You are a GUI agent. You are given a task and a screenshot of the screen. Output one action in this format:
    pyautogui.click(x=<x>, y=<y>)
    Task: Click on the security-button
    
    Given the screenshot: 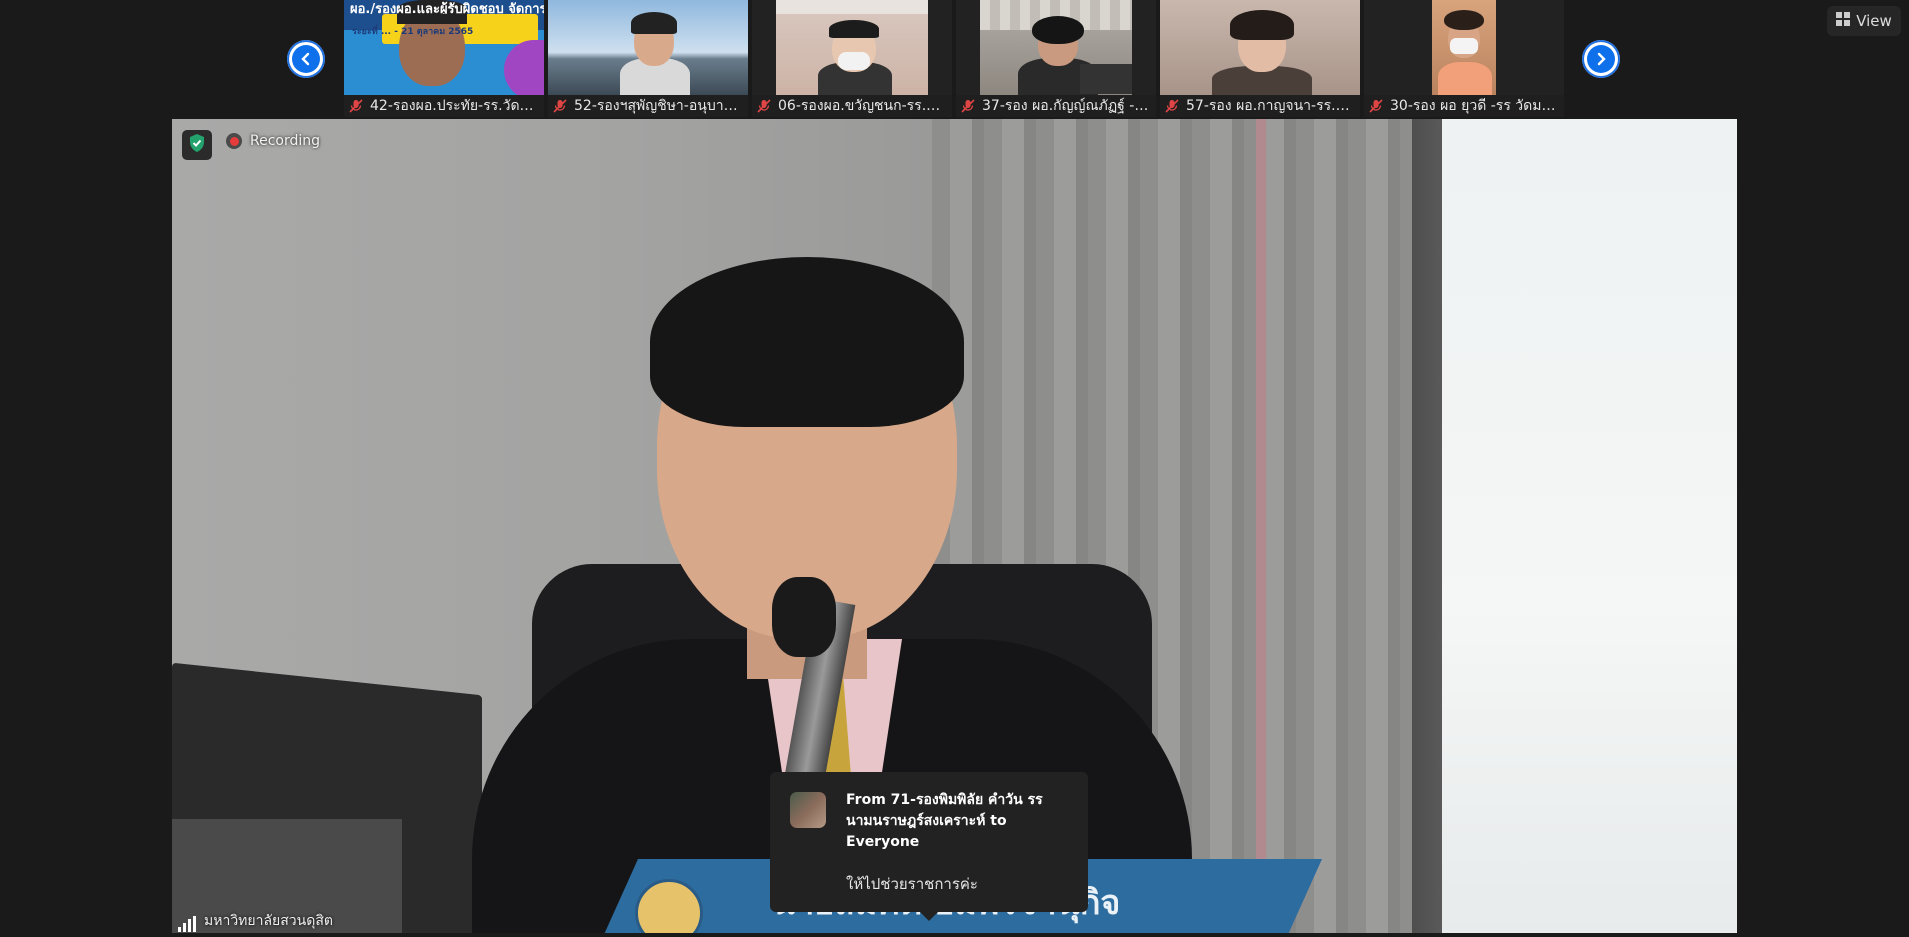 What is the action you would take?
    pyautogui.click(x=197, y=145)
    